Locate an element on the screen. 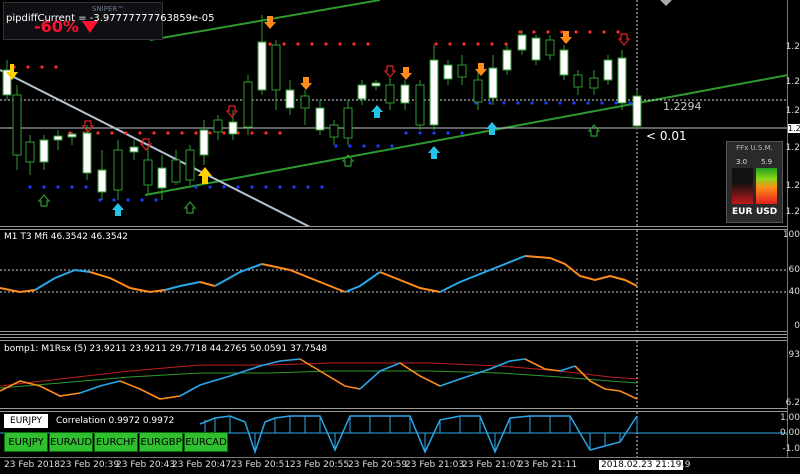 The height and width of the screenshot is (474, 800). symbol-button-eurjpy: EURJPY is located at coordinates (26, 442).